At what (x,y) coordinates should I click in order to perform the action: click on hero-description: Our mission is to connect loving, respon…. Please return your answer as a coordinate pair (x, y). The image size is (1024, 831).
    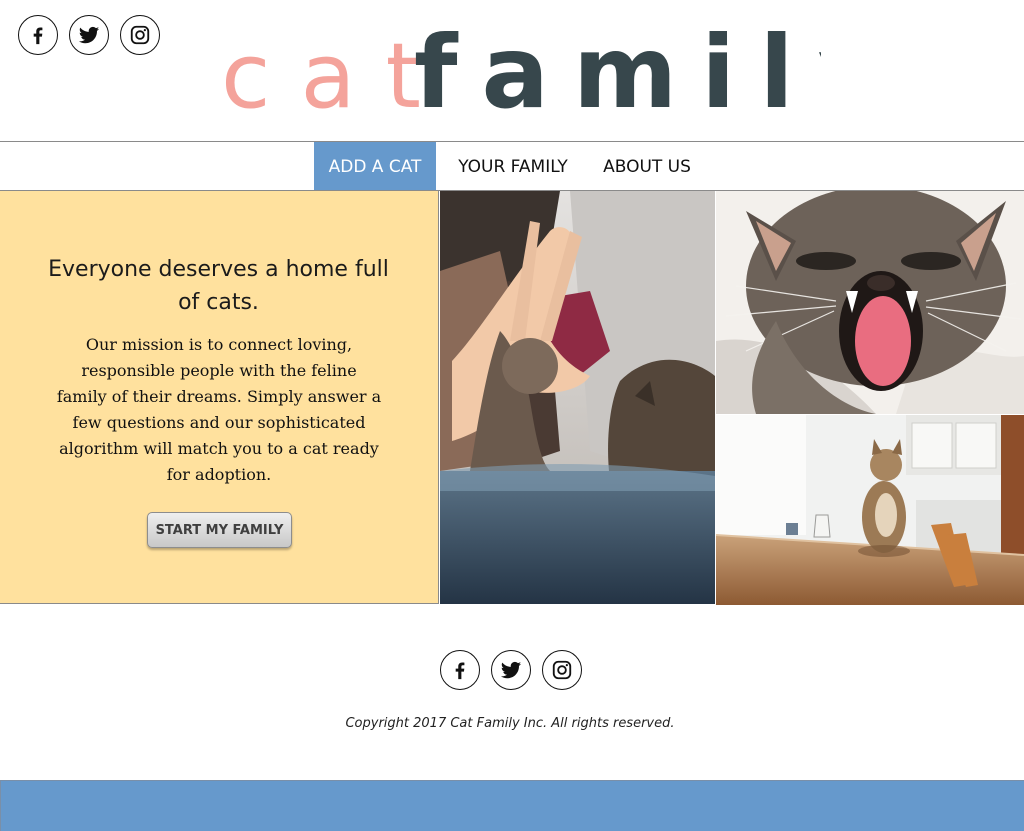
    Looking at the image, I should click on (219, 409).